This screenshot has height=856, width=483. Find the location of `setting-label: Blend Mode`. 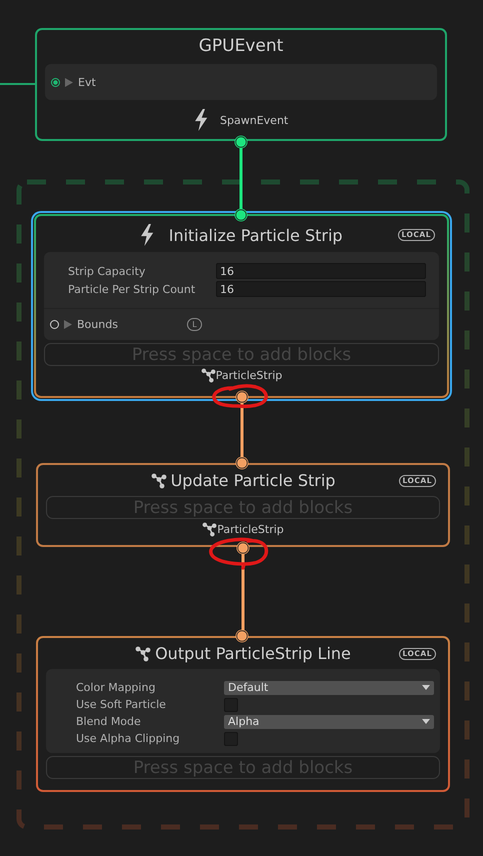

setting-label: Blend Mode is located at coordinates (109, 721).